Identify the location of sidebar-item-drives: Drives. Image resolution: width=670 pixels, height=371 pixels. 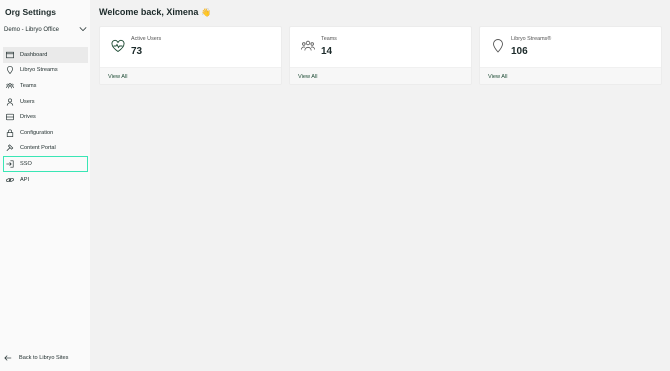
(45, 117).